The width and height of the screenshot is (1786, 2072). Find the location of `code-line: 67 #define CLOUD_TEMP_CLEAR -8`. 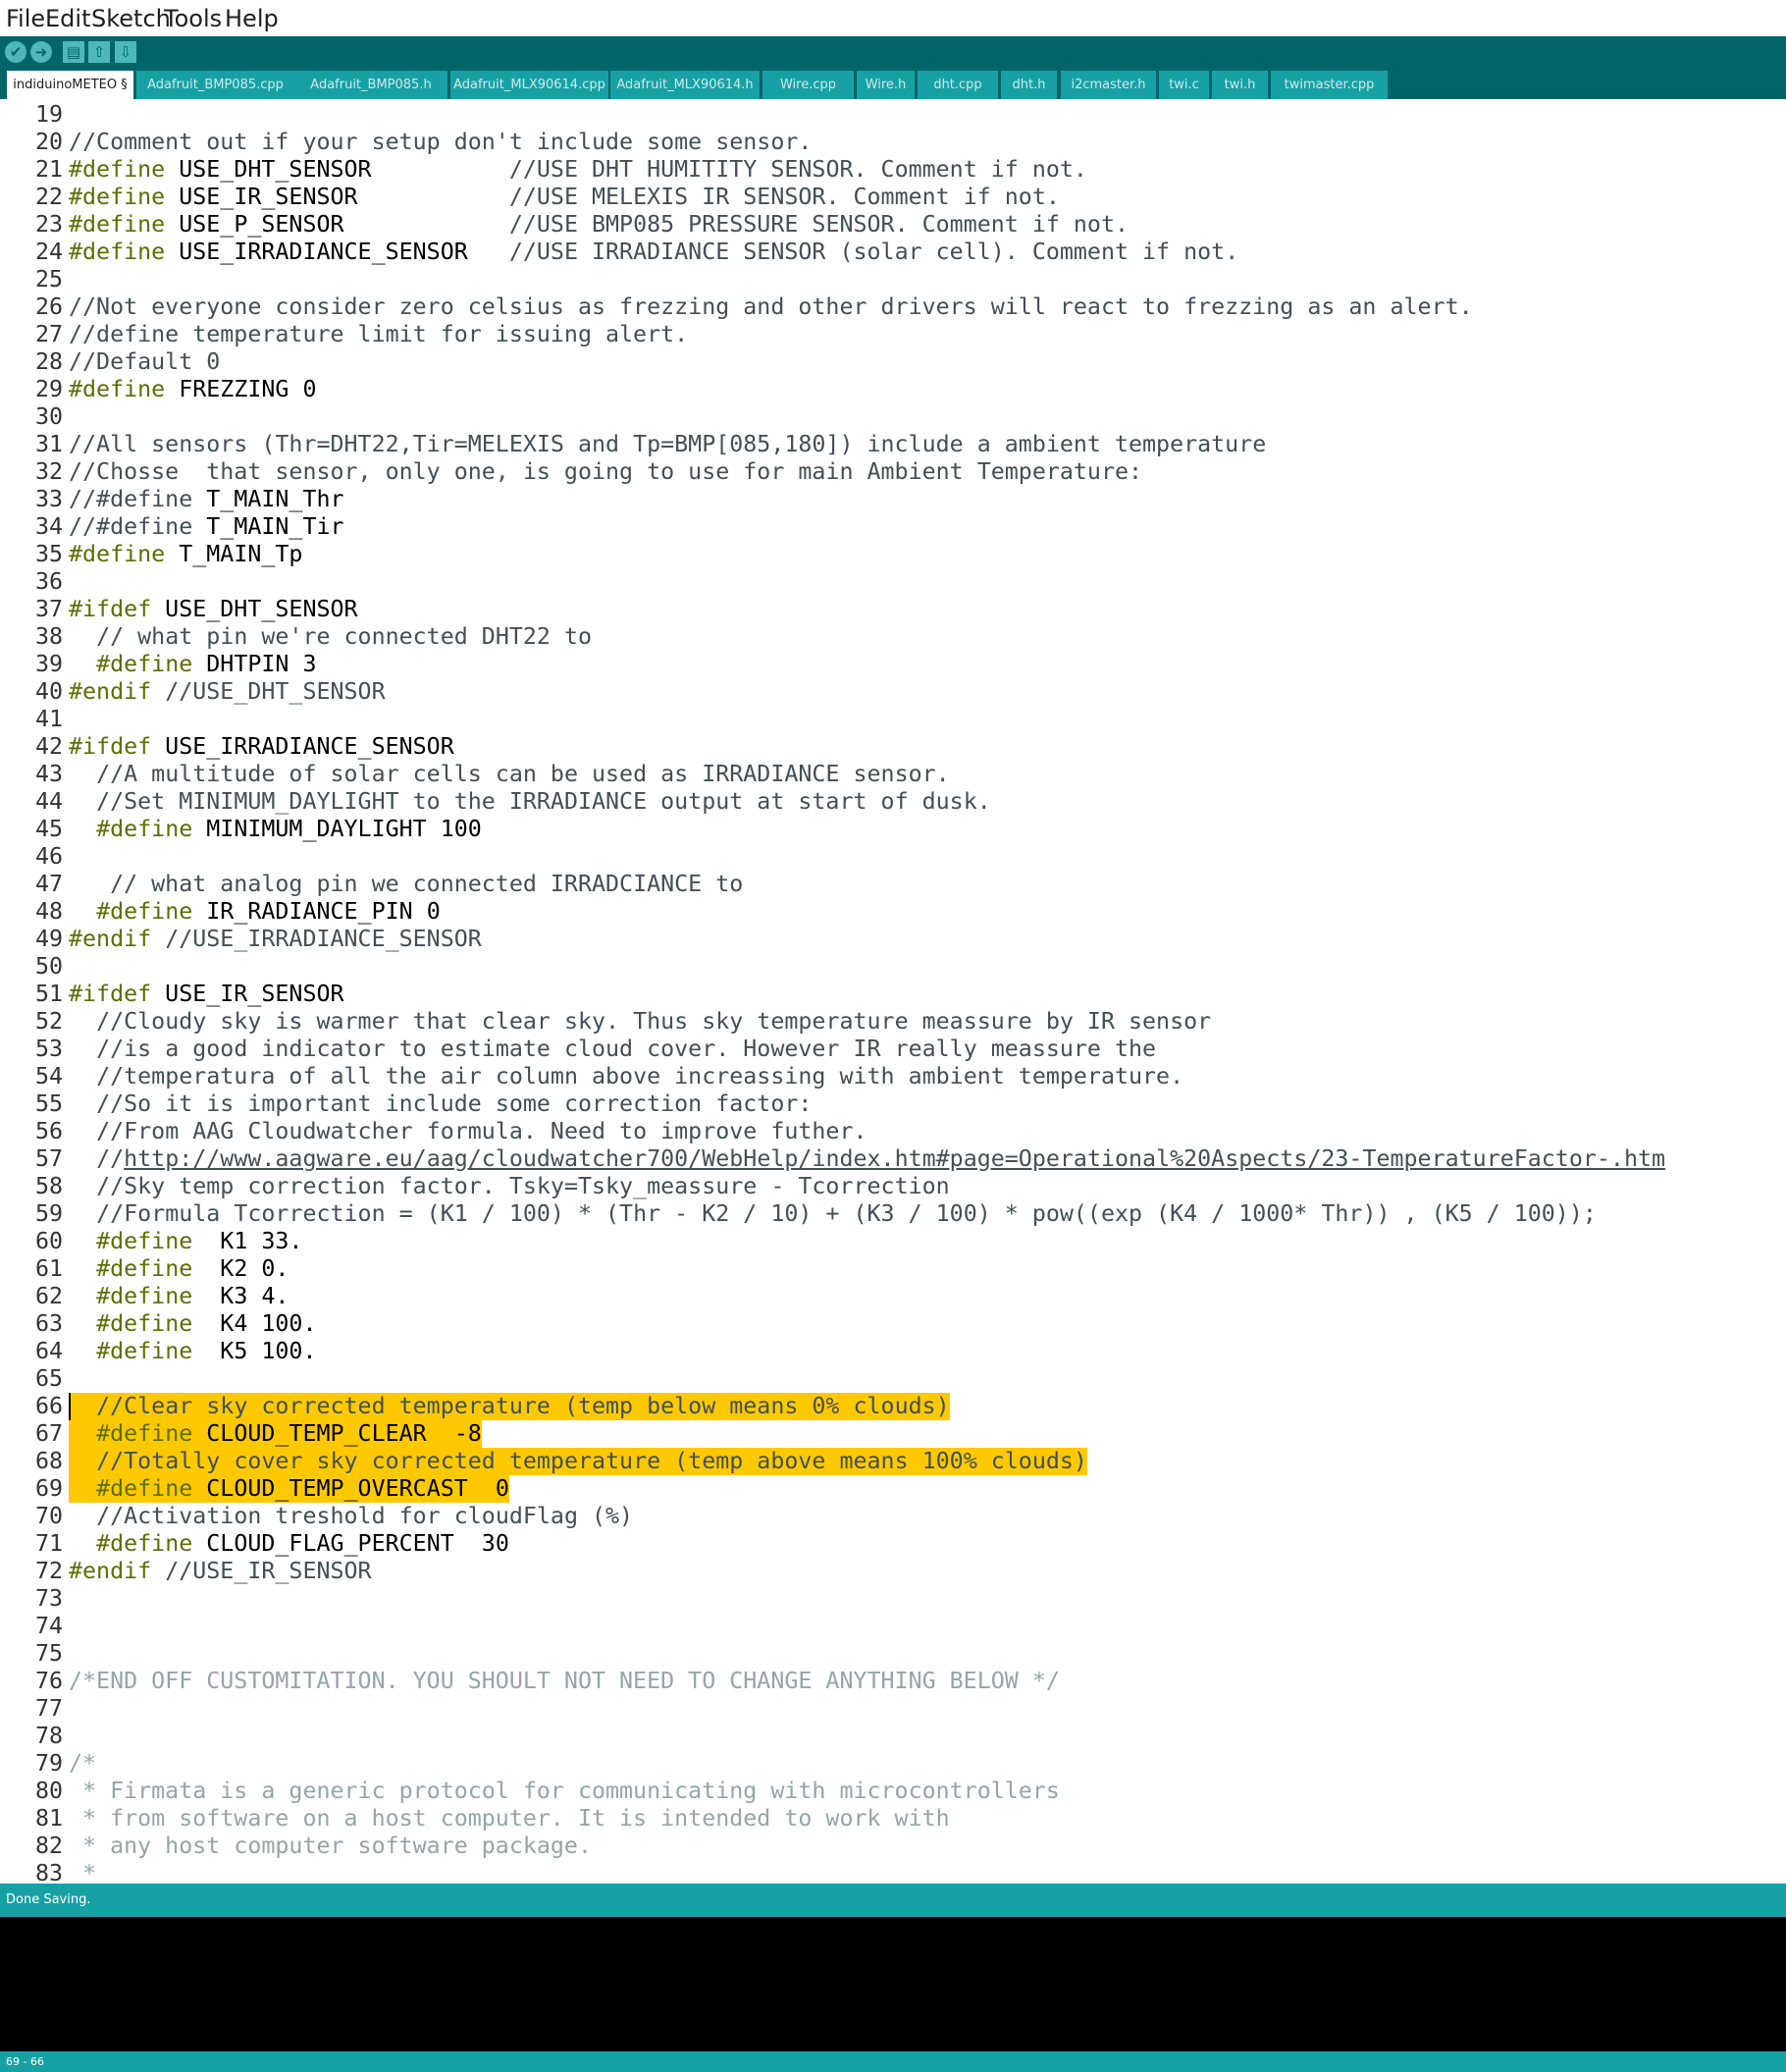

code-line: 67 #define CLOUD_TEMP_CLEAR -8 is located at coordinates (893, 1434).